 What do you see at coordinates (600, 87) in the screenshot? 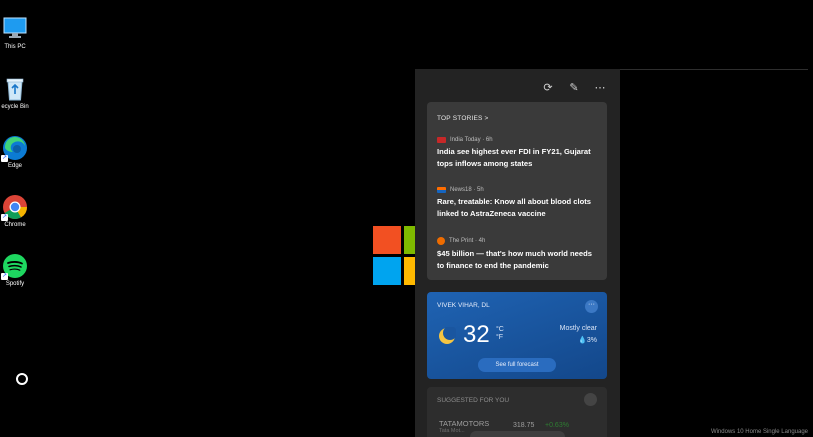
I see `more-options-icon: ⋯` at bounding box center [600, 87].